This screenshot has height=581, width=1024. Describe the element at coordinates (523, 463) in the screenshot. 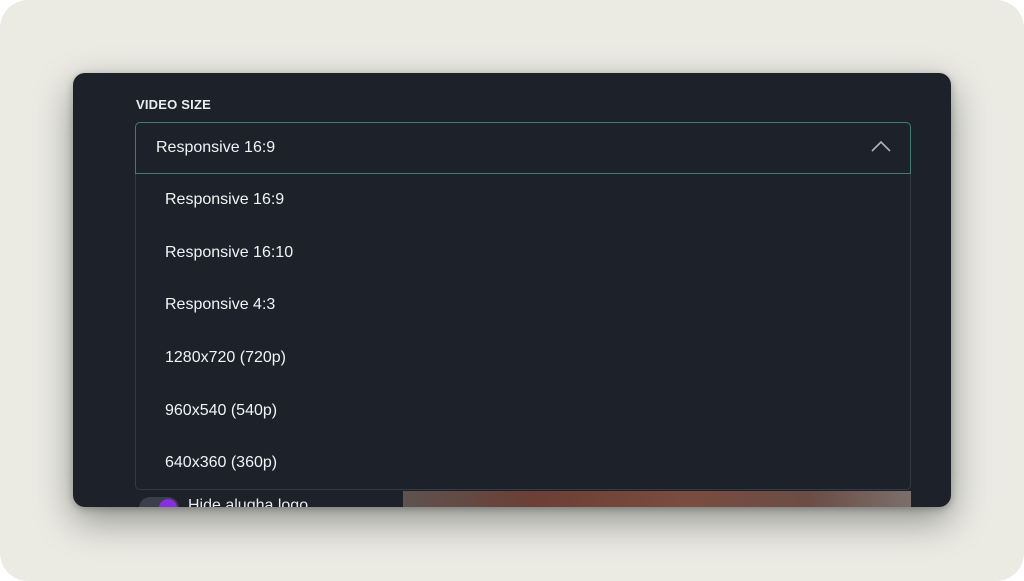

I see `option-640x360: 640x360 (360p)` at that location.